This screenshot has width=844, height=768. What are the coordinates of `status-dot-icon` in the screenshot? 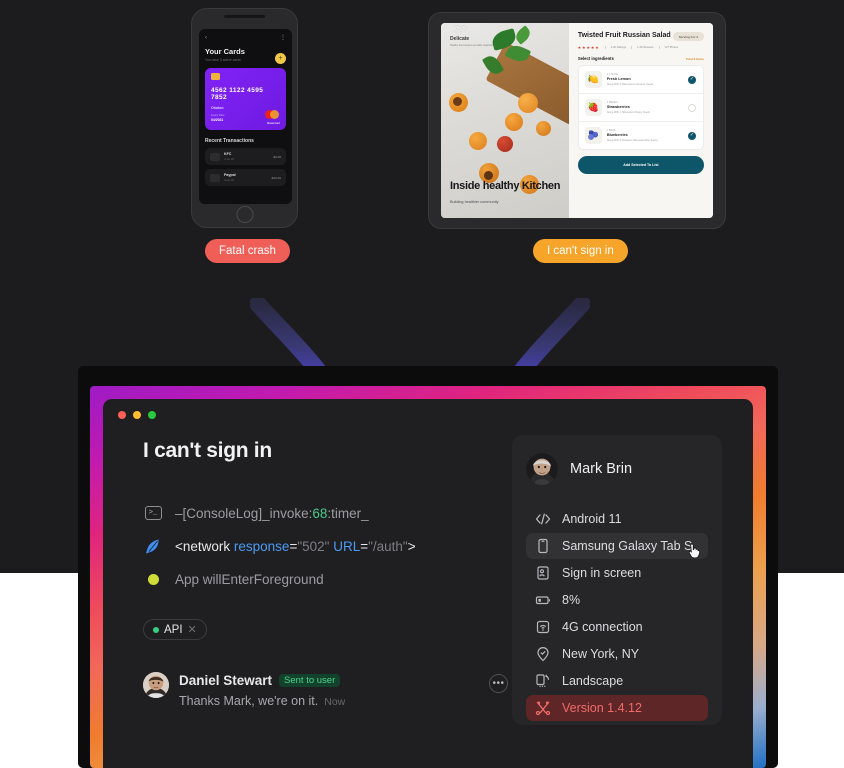 It's located at (153, 579).